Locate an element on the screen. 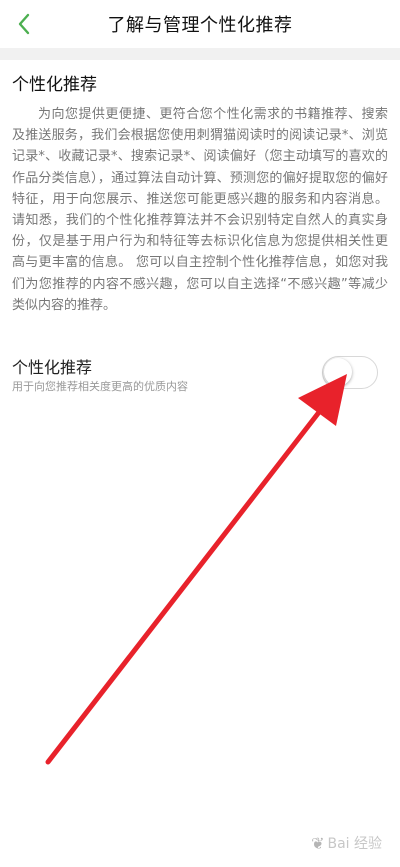  watermark: ❦ Bai 经验 is located at coordinates (346, 843).